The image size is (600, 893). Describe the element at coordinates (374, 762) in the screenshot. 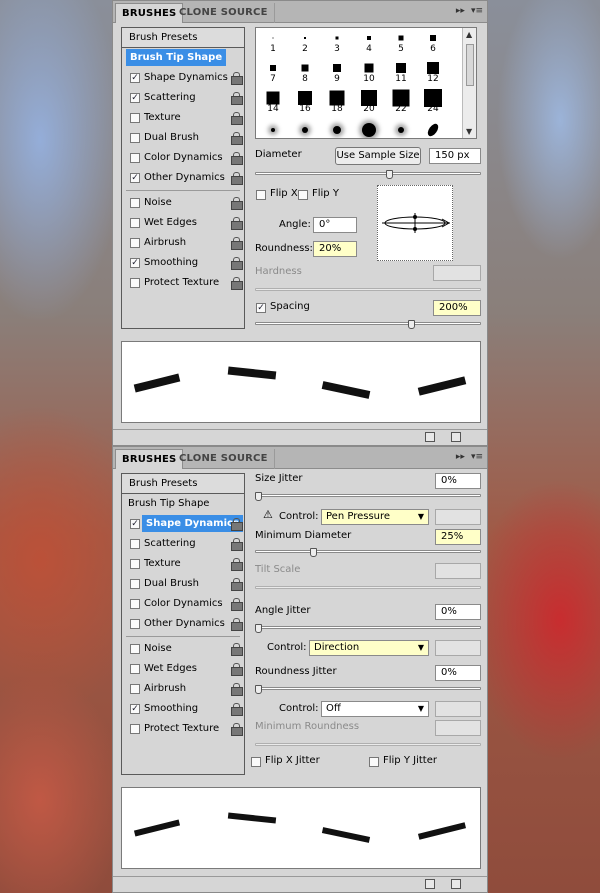

I see `flip-y-jitter-checkbox` at that location.